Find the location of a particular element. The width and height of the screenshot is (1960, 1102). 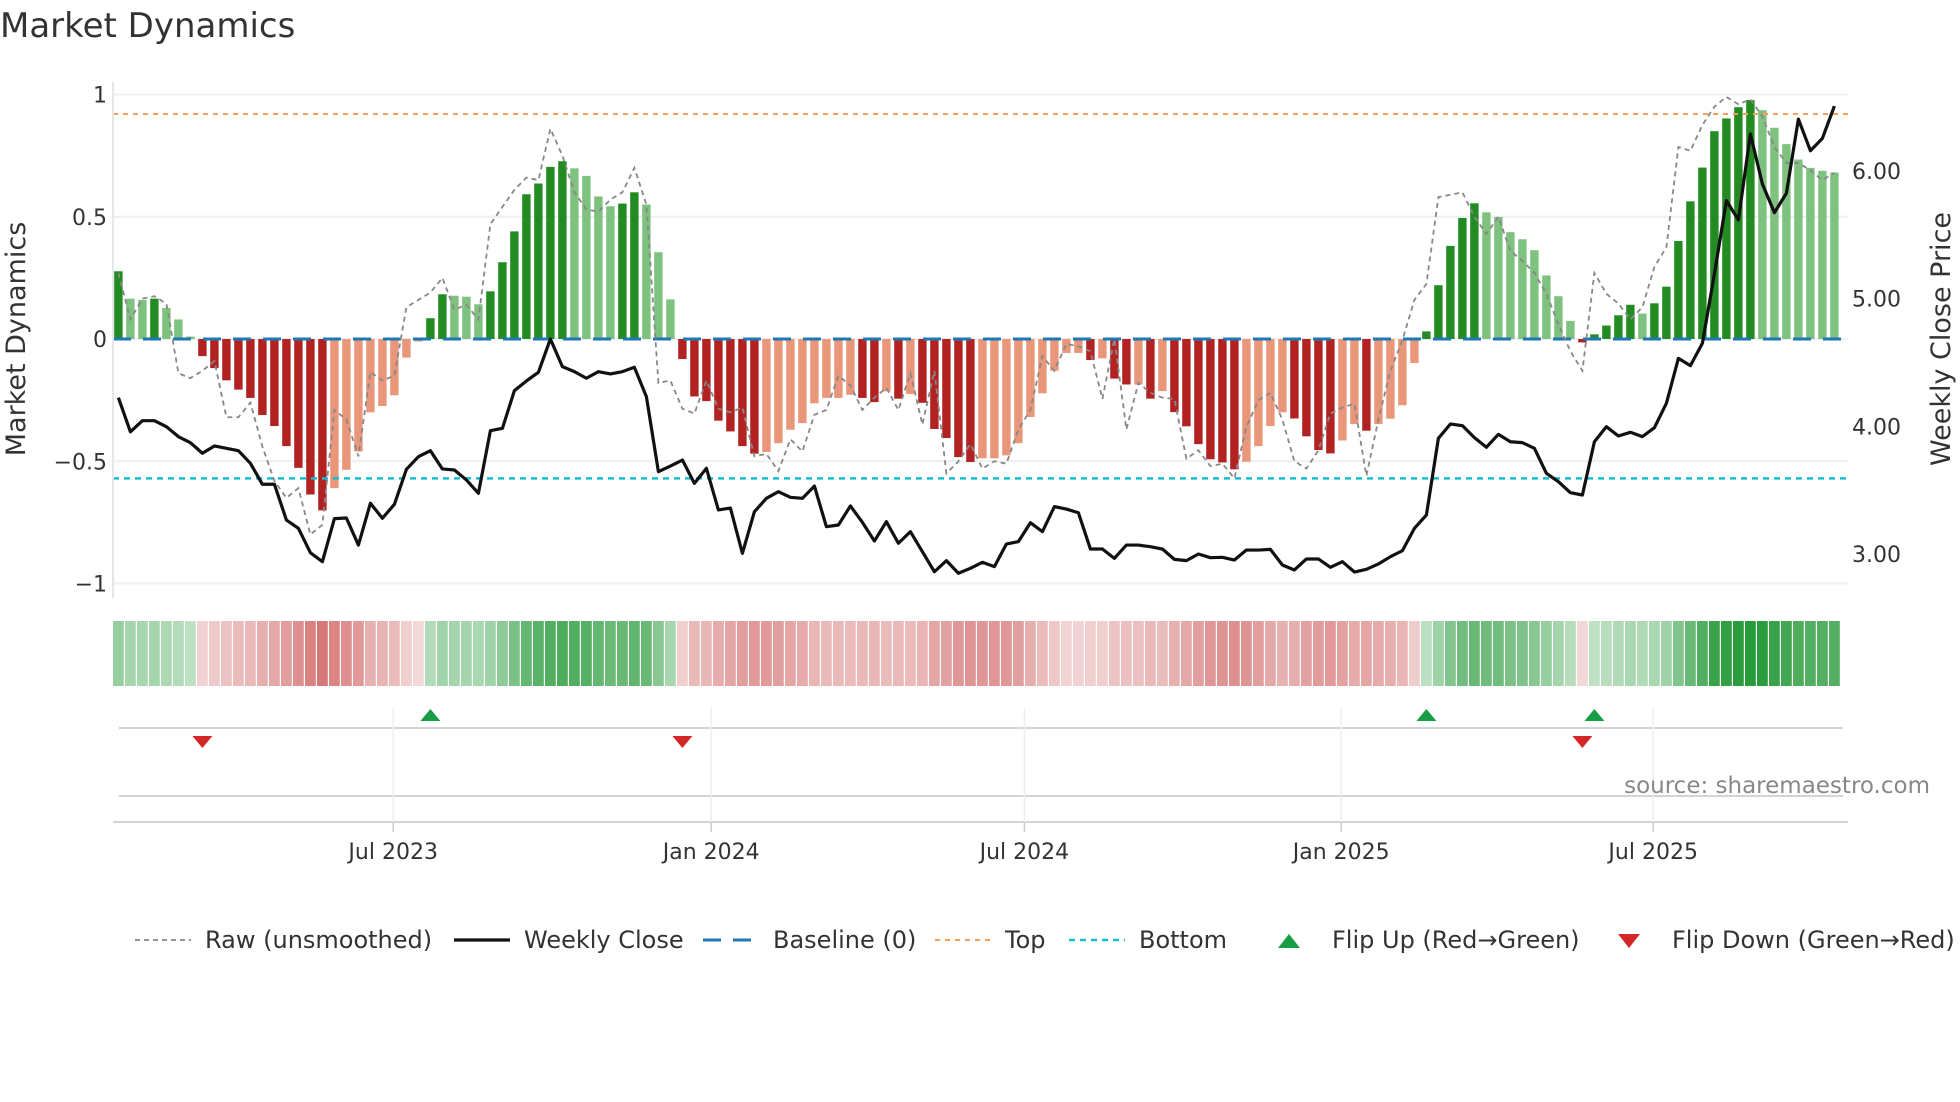

x-axis: Jul 2023 Jan 2024 Jul 2024 Jan 2025 Jul 2025 is located at coordinates (980, 786).